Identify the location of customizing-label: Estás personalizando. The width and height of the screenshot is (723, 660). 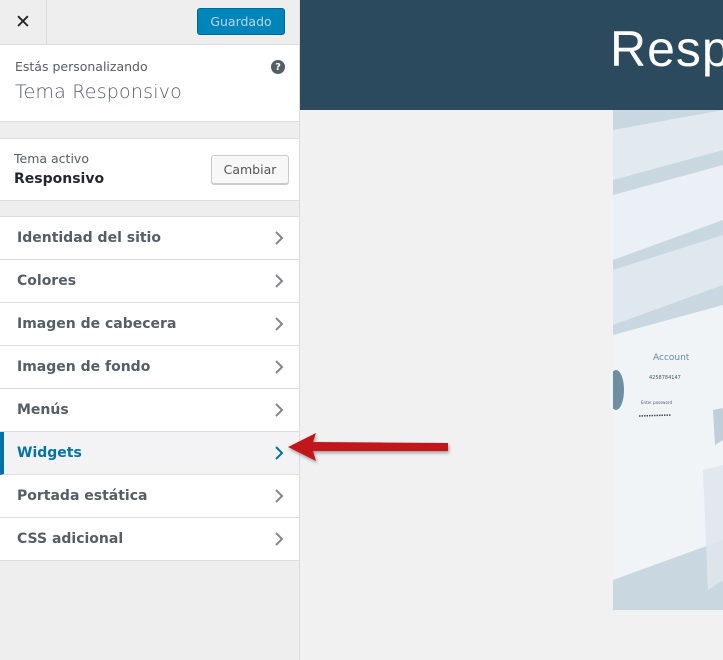
(81, 66).